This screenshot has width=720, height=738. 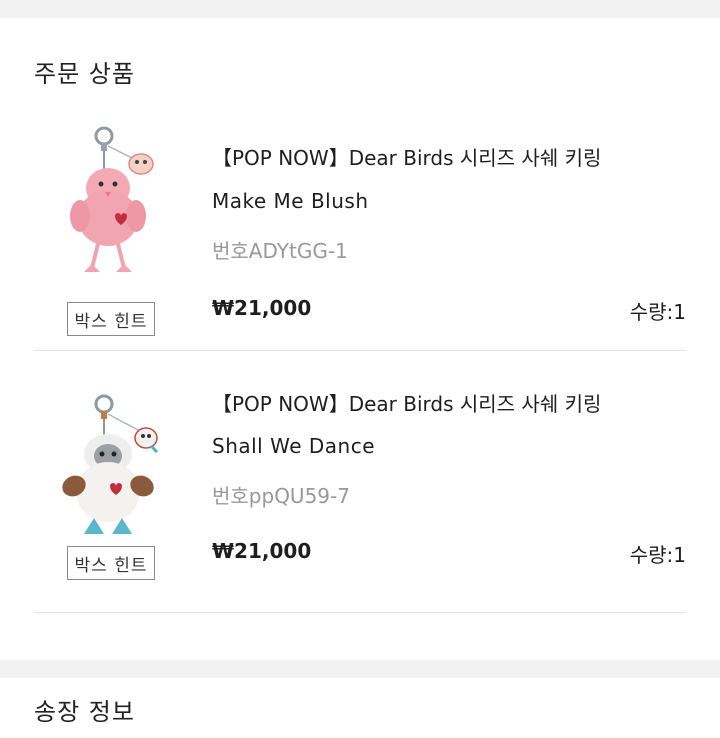 What do you see at coordinates (84, 74) in the screenshot?
I see `section-title-order-products: 주문 상품` at bounding box center [84, 74].